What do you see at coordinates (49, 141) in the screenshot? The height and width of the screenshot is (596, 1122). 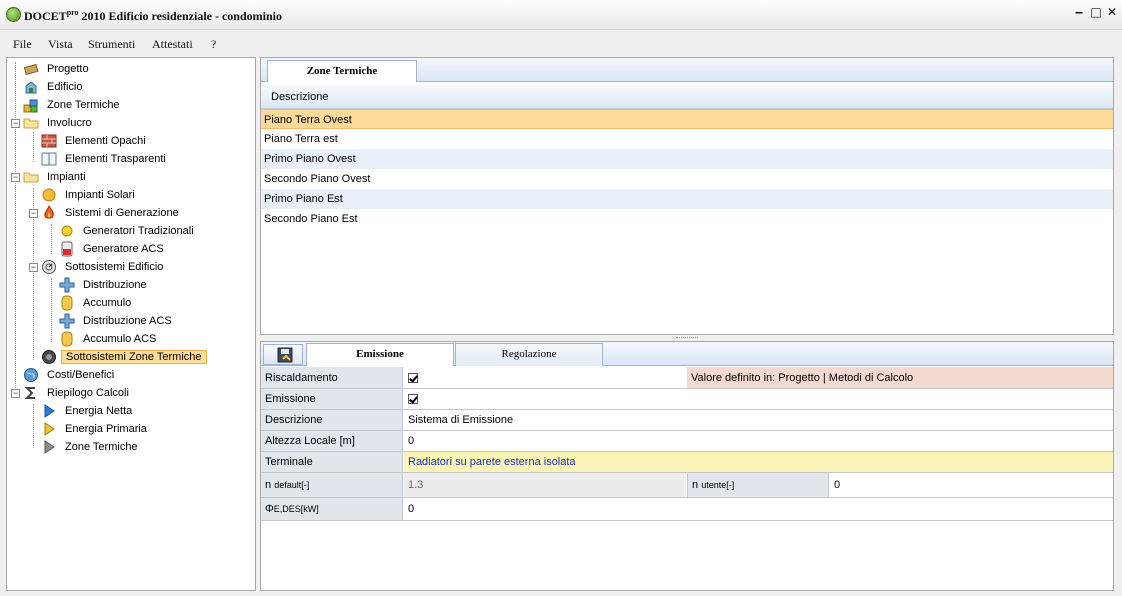 I see `brick-wall-icon` at bounding box center [49, 141].